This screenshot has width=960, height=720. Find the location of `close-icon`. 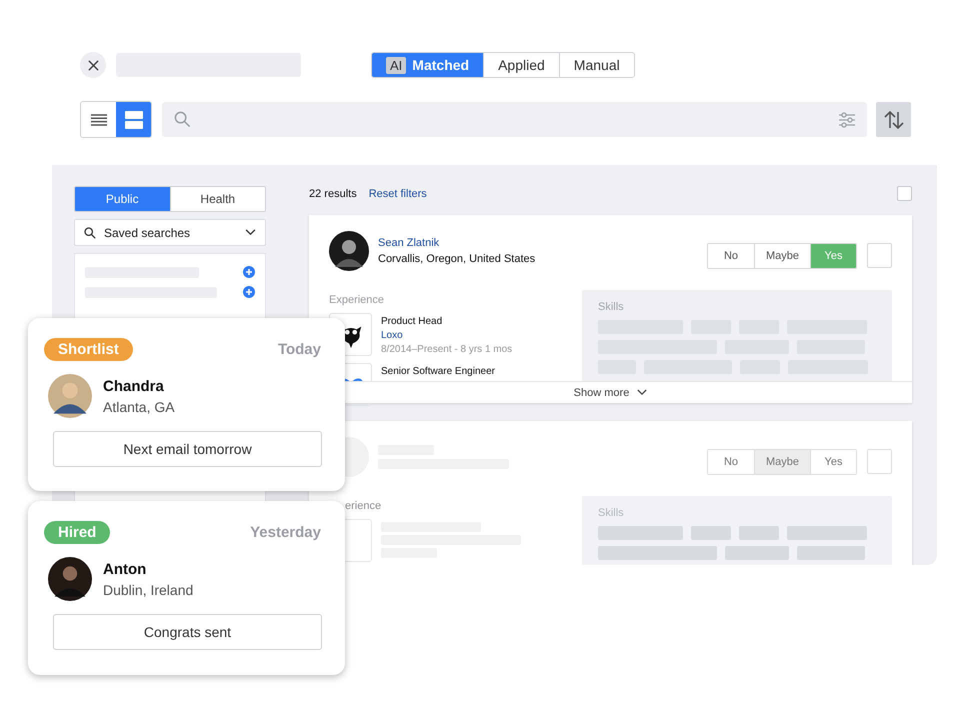

close-icon is located at coordinates (93, 65).